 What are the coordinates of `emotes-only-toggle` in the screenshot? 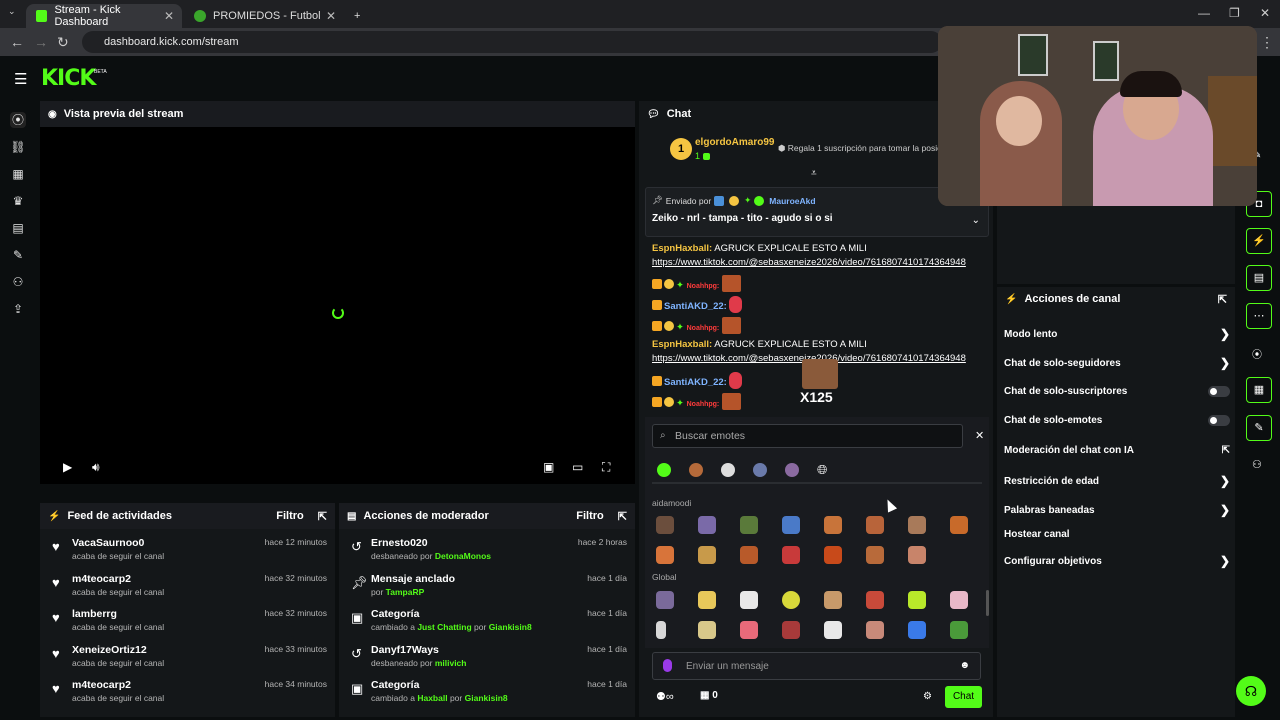 It's located at (1219, 420).